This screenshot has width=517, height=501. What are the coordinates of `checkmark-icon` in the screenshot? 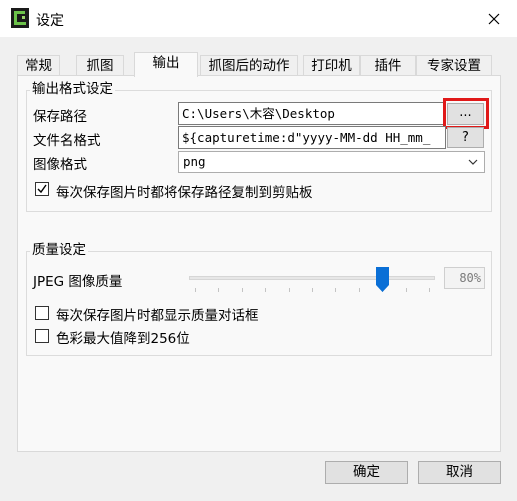 It's located at (42, 189).